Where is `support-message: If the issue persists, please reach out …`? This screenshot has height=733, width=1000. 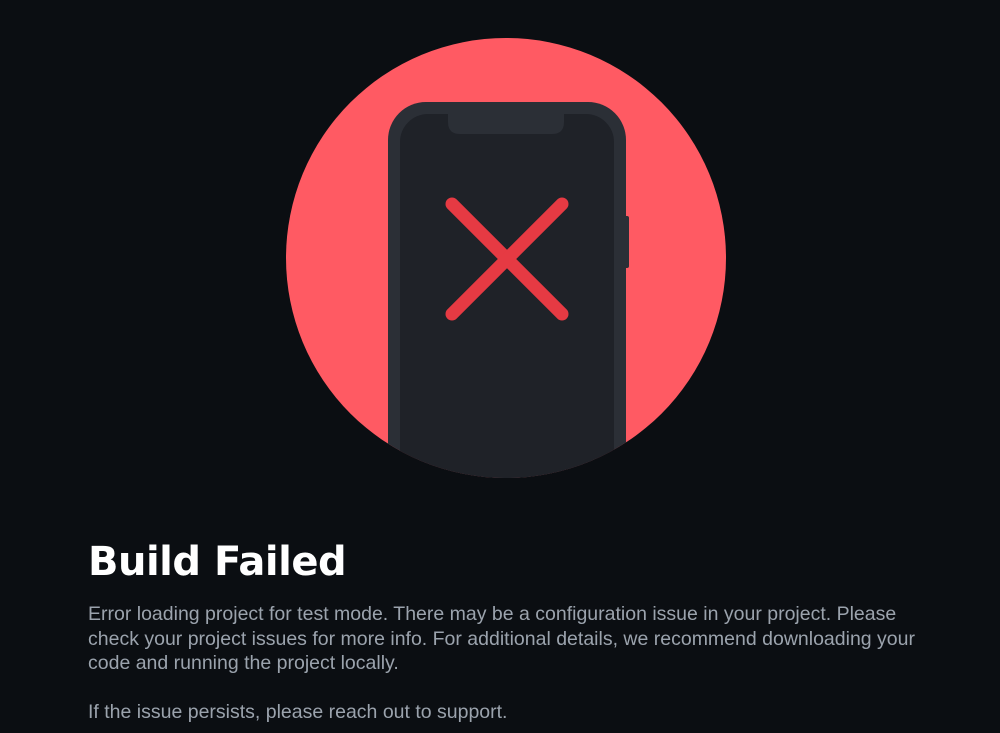 support-message: If the issue persists, please reach out … is located at coordinates (298, 712).